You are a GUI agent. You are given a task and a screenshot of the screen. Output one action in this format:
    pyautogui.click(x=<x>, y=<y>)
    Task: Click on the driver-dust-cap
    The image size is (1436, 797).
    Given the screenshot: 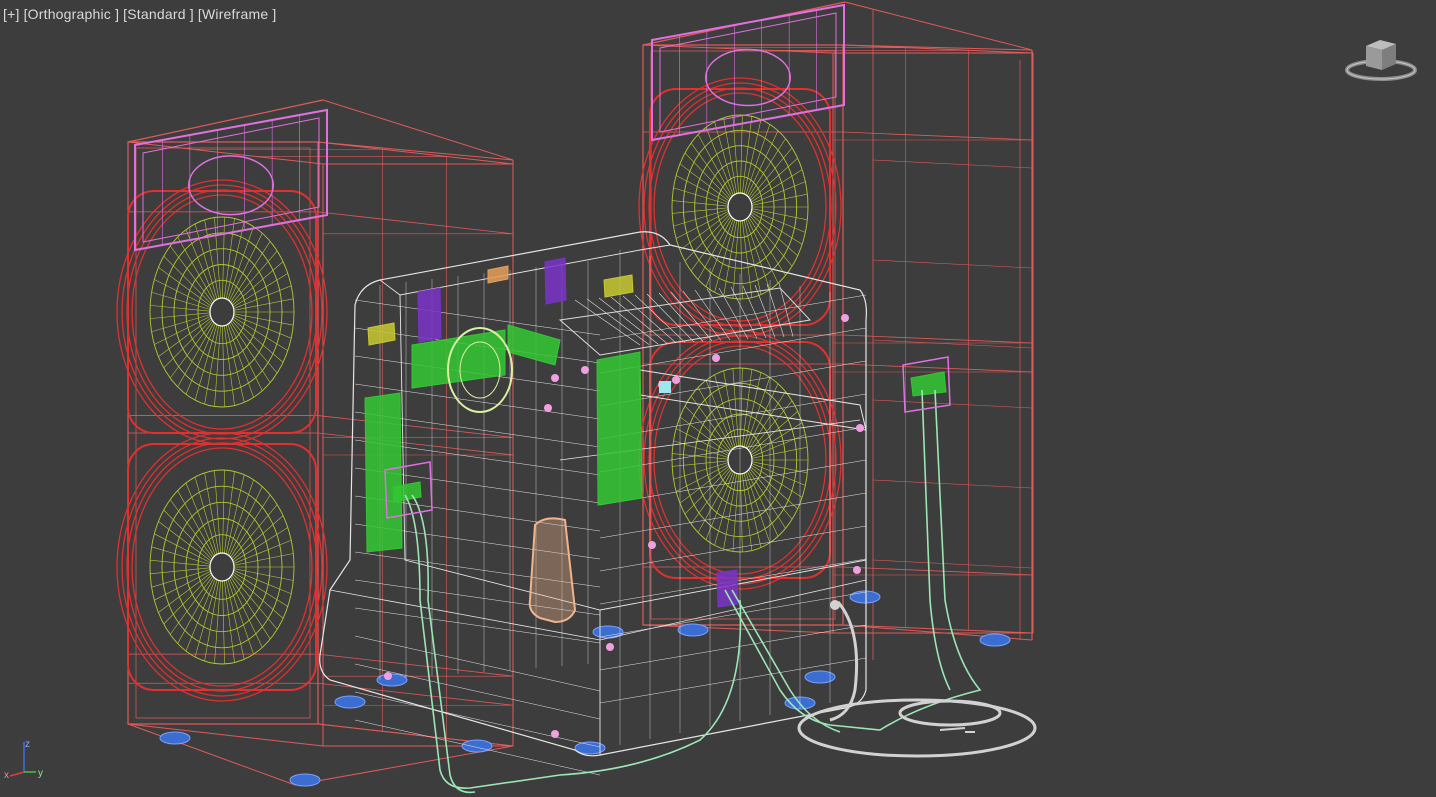 What is the action you would take?
    pyautogui.click(x=222, y=567)
    